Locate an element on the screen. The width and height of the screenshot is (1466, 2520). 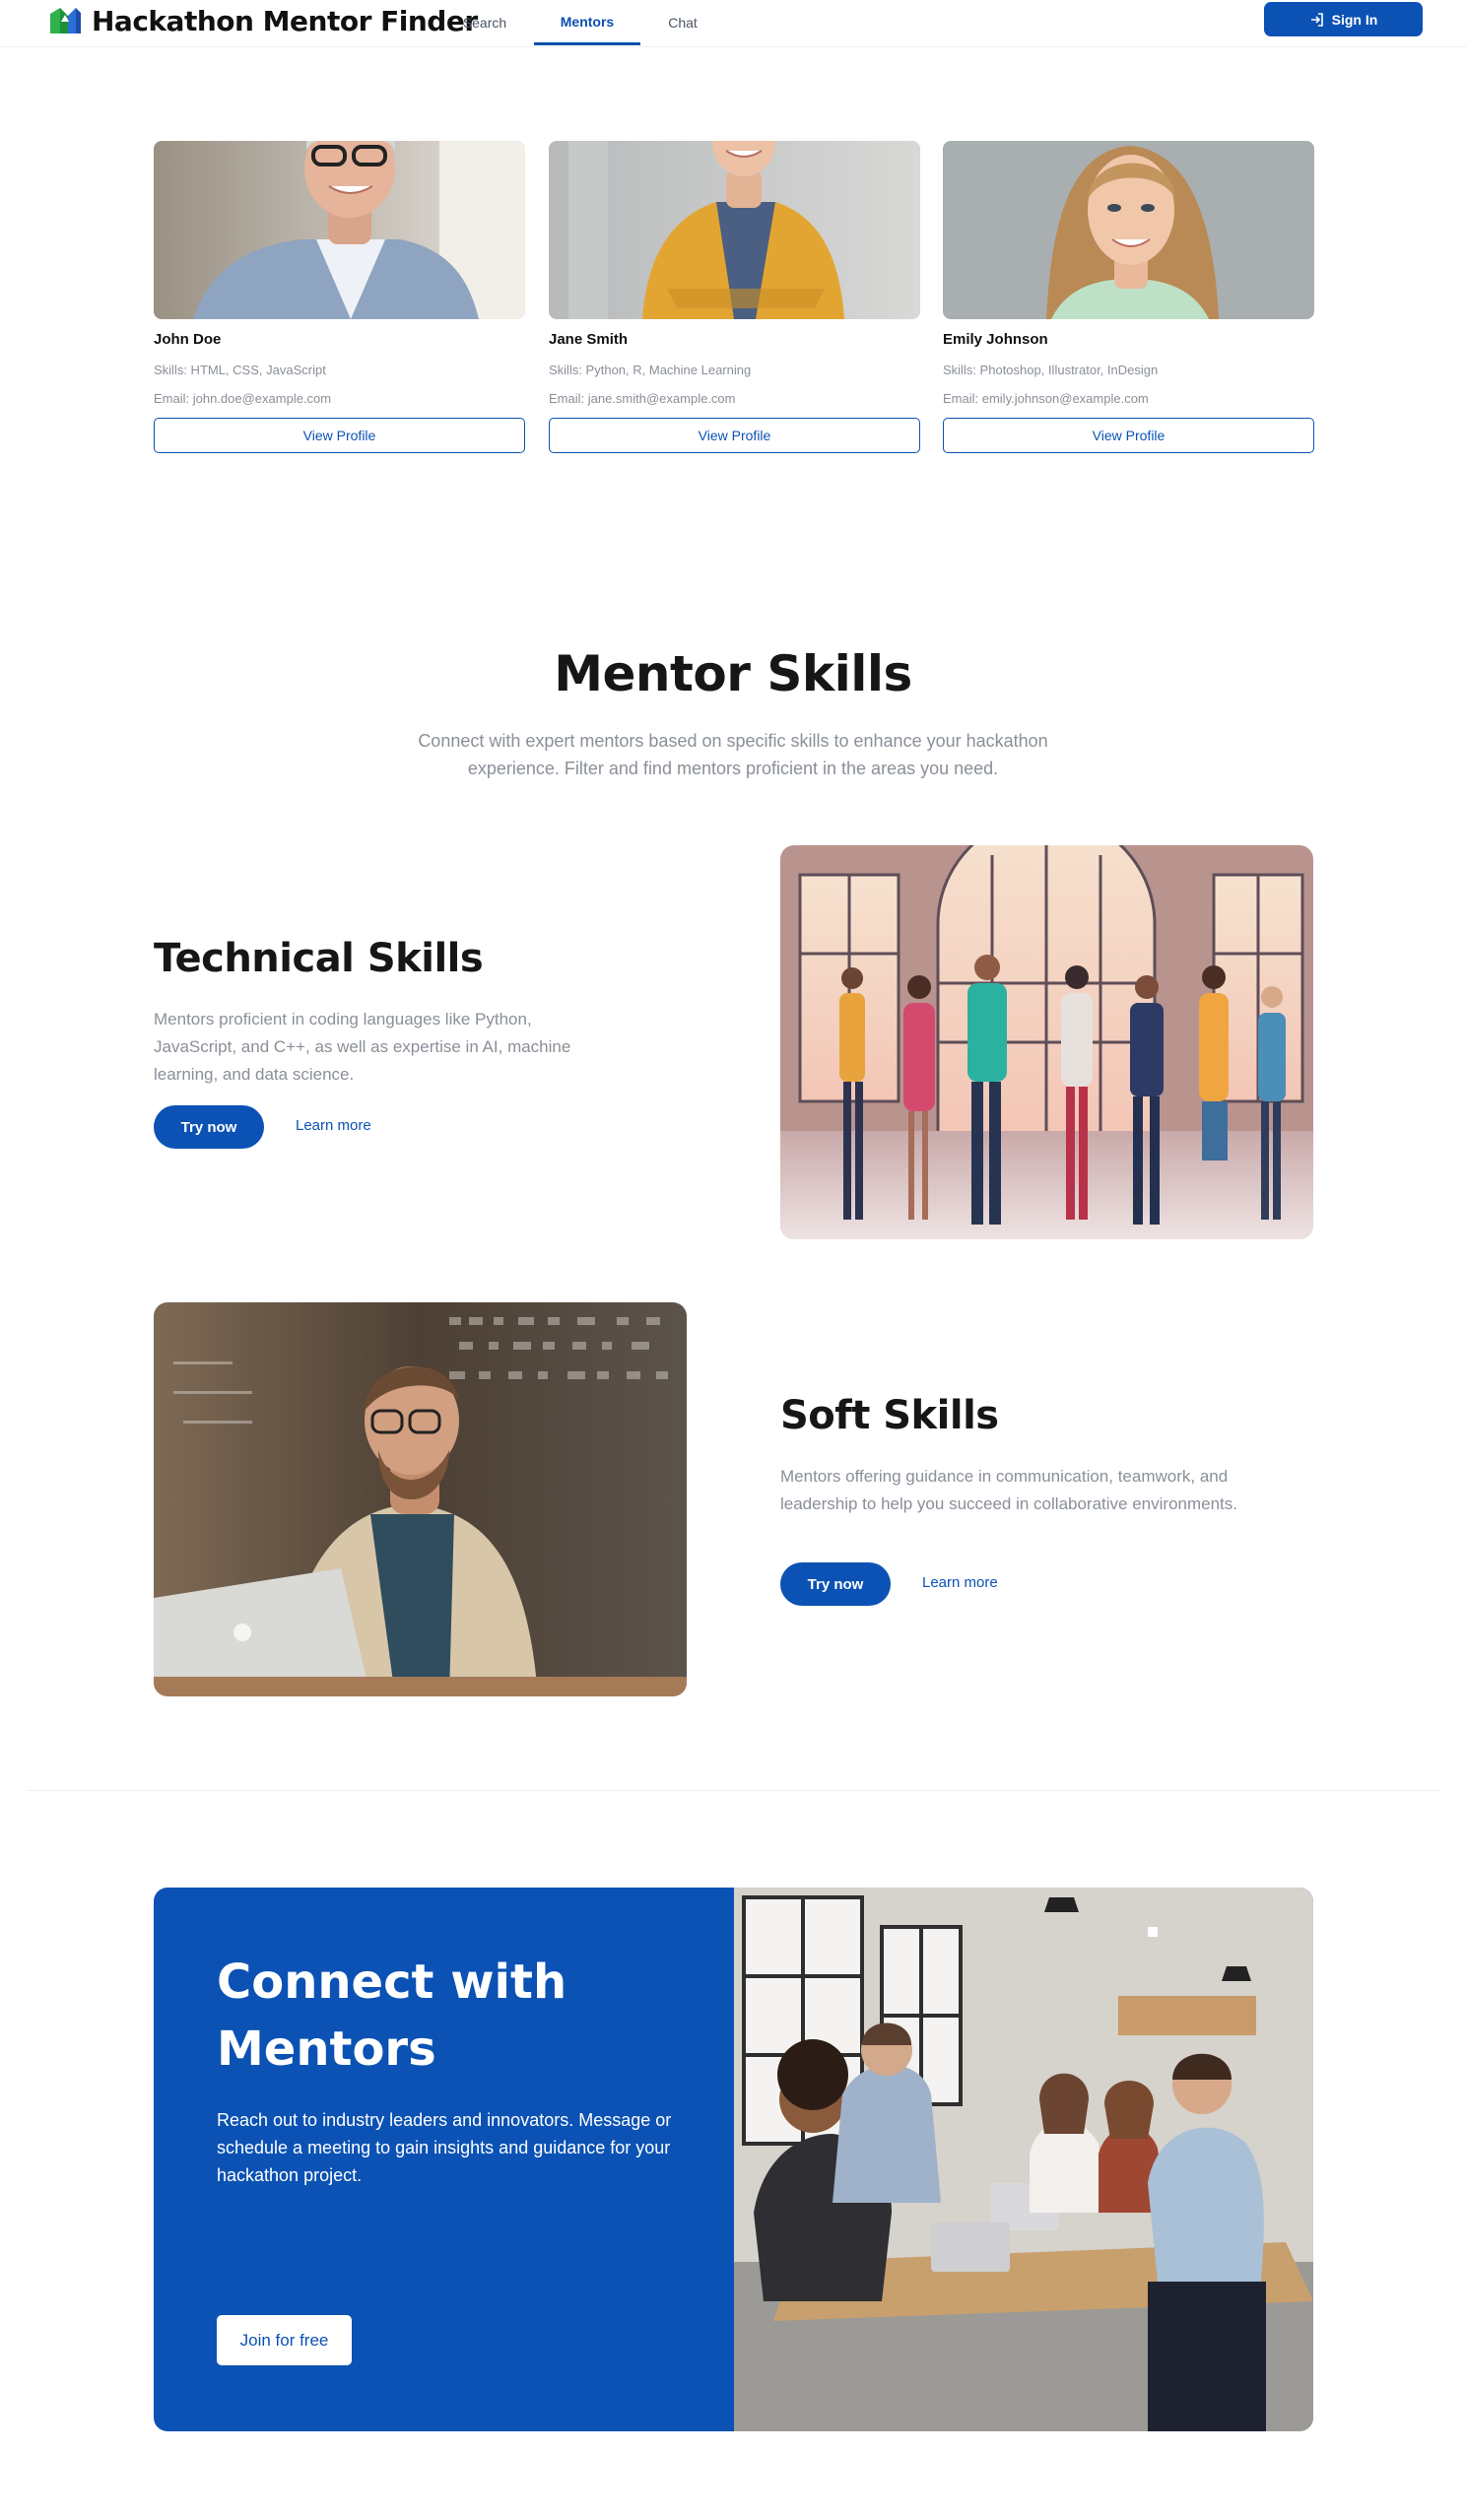
sign-in-button: Sign In is located at coordinates (1343, 19).